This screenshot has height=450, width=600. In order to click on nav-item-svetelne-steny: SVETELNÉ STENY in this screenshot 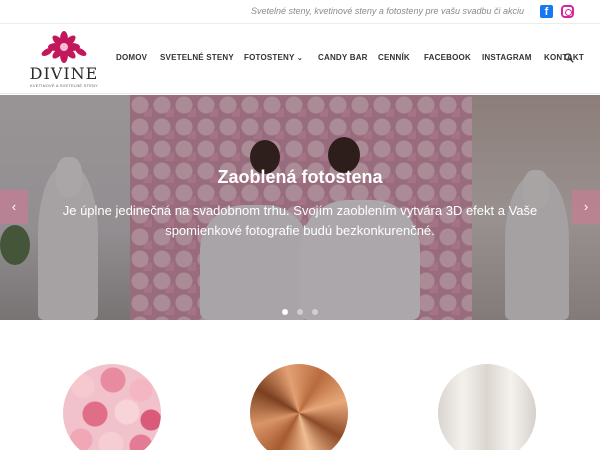, I will do `click(197, 57)`.